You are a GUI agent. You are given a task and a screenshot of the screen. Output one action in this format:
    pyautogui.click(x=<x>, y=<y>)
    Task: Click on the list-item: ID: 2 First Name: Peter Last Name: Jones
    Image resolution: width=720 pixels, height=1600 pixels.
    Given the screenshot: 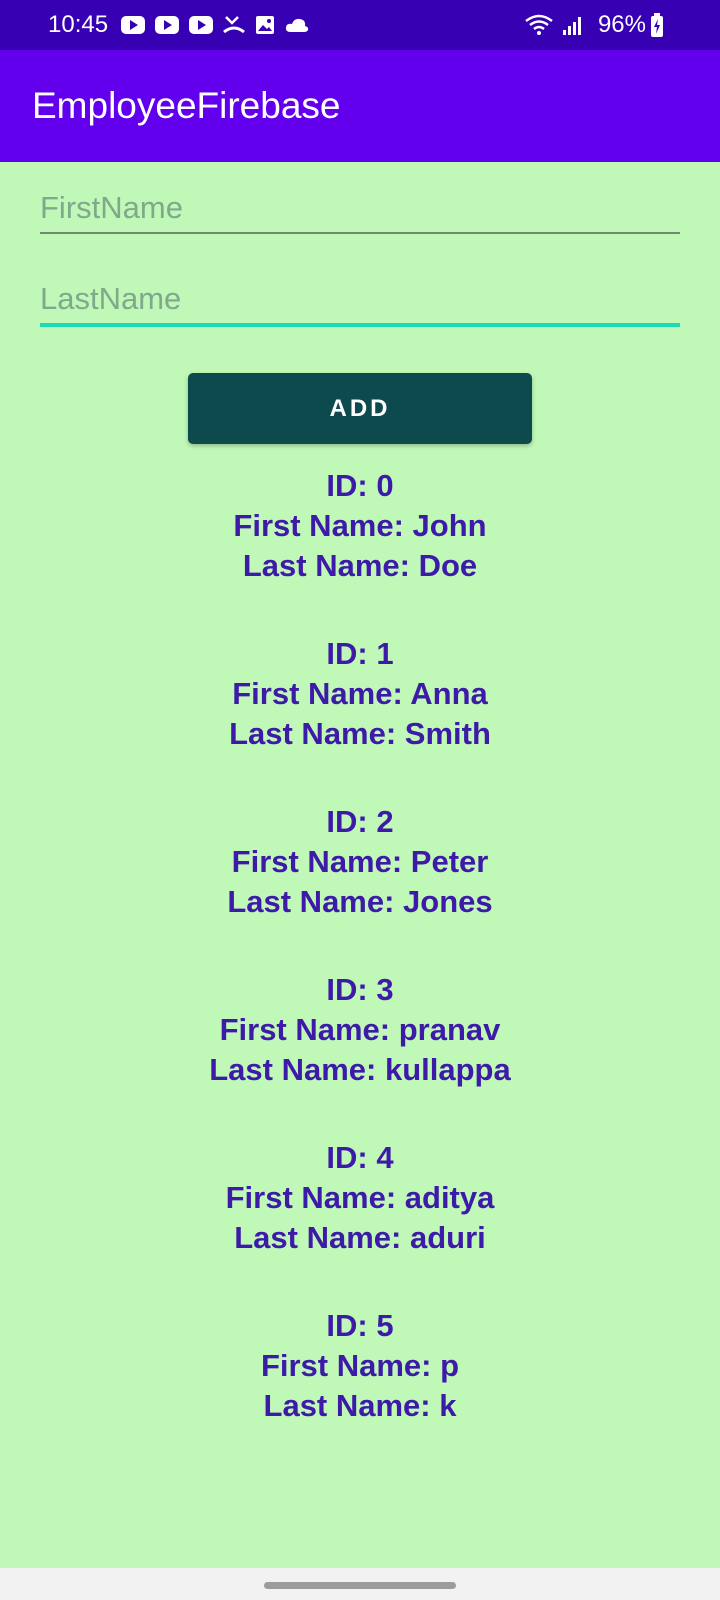 What is the action you would take?
    pyautogui.click(x=360, y=884)
    